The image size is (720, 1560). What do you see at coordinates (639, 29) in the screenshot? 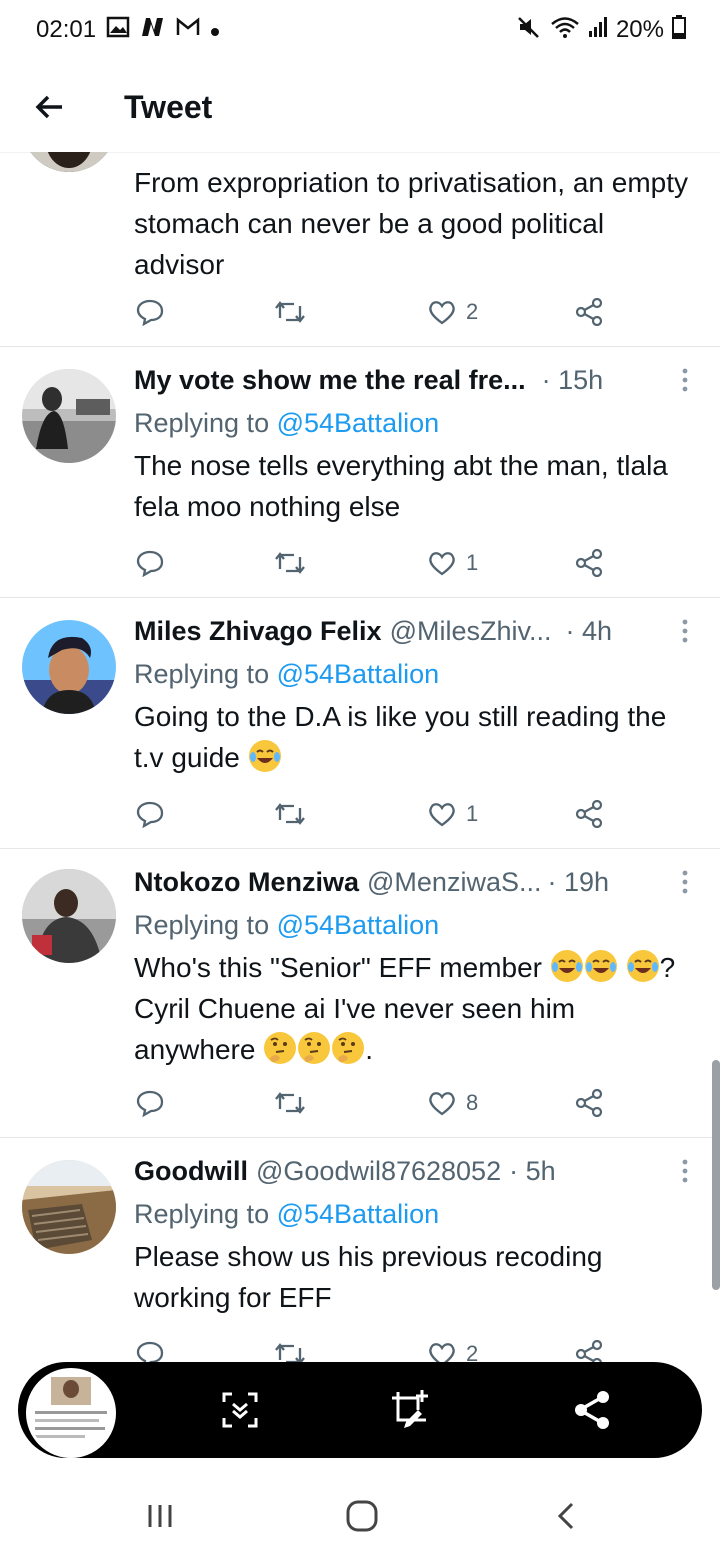
I see `battery-percent: 20%` at bounding box center [639, 29].